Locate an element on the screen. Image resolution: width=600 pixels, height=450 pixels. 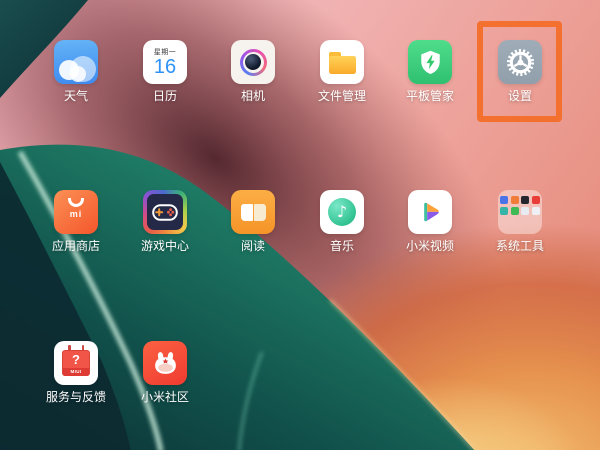
reader-book-icon is located at coordinates (253, 212).